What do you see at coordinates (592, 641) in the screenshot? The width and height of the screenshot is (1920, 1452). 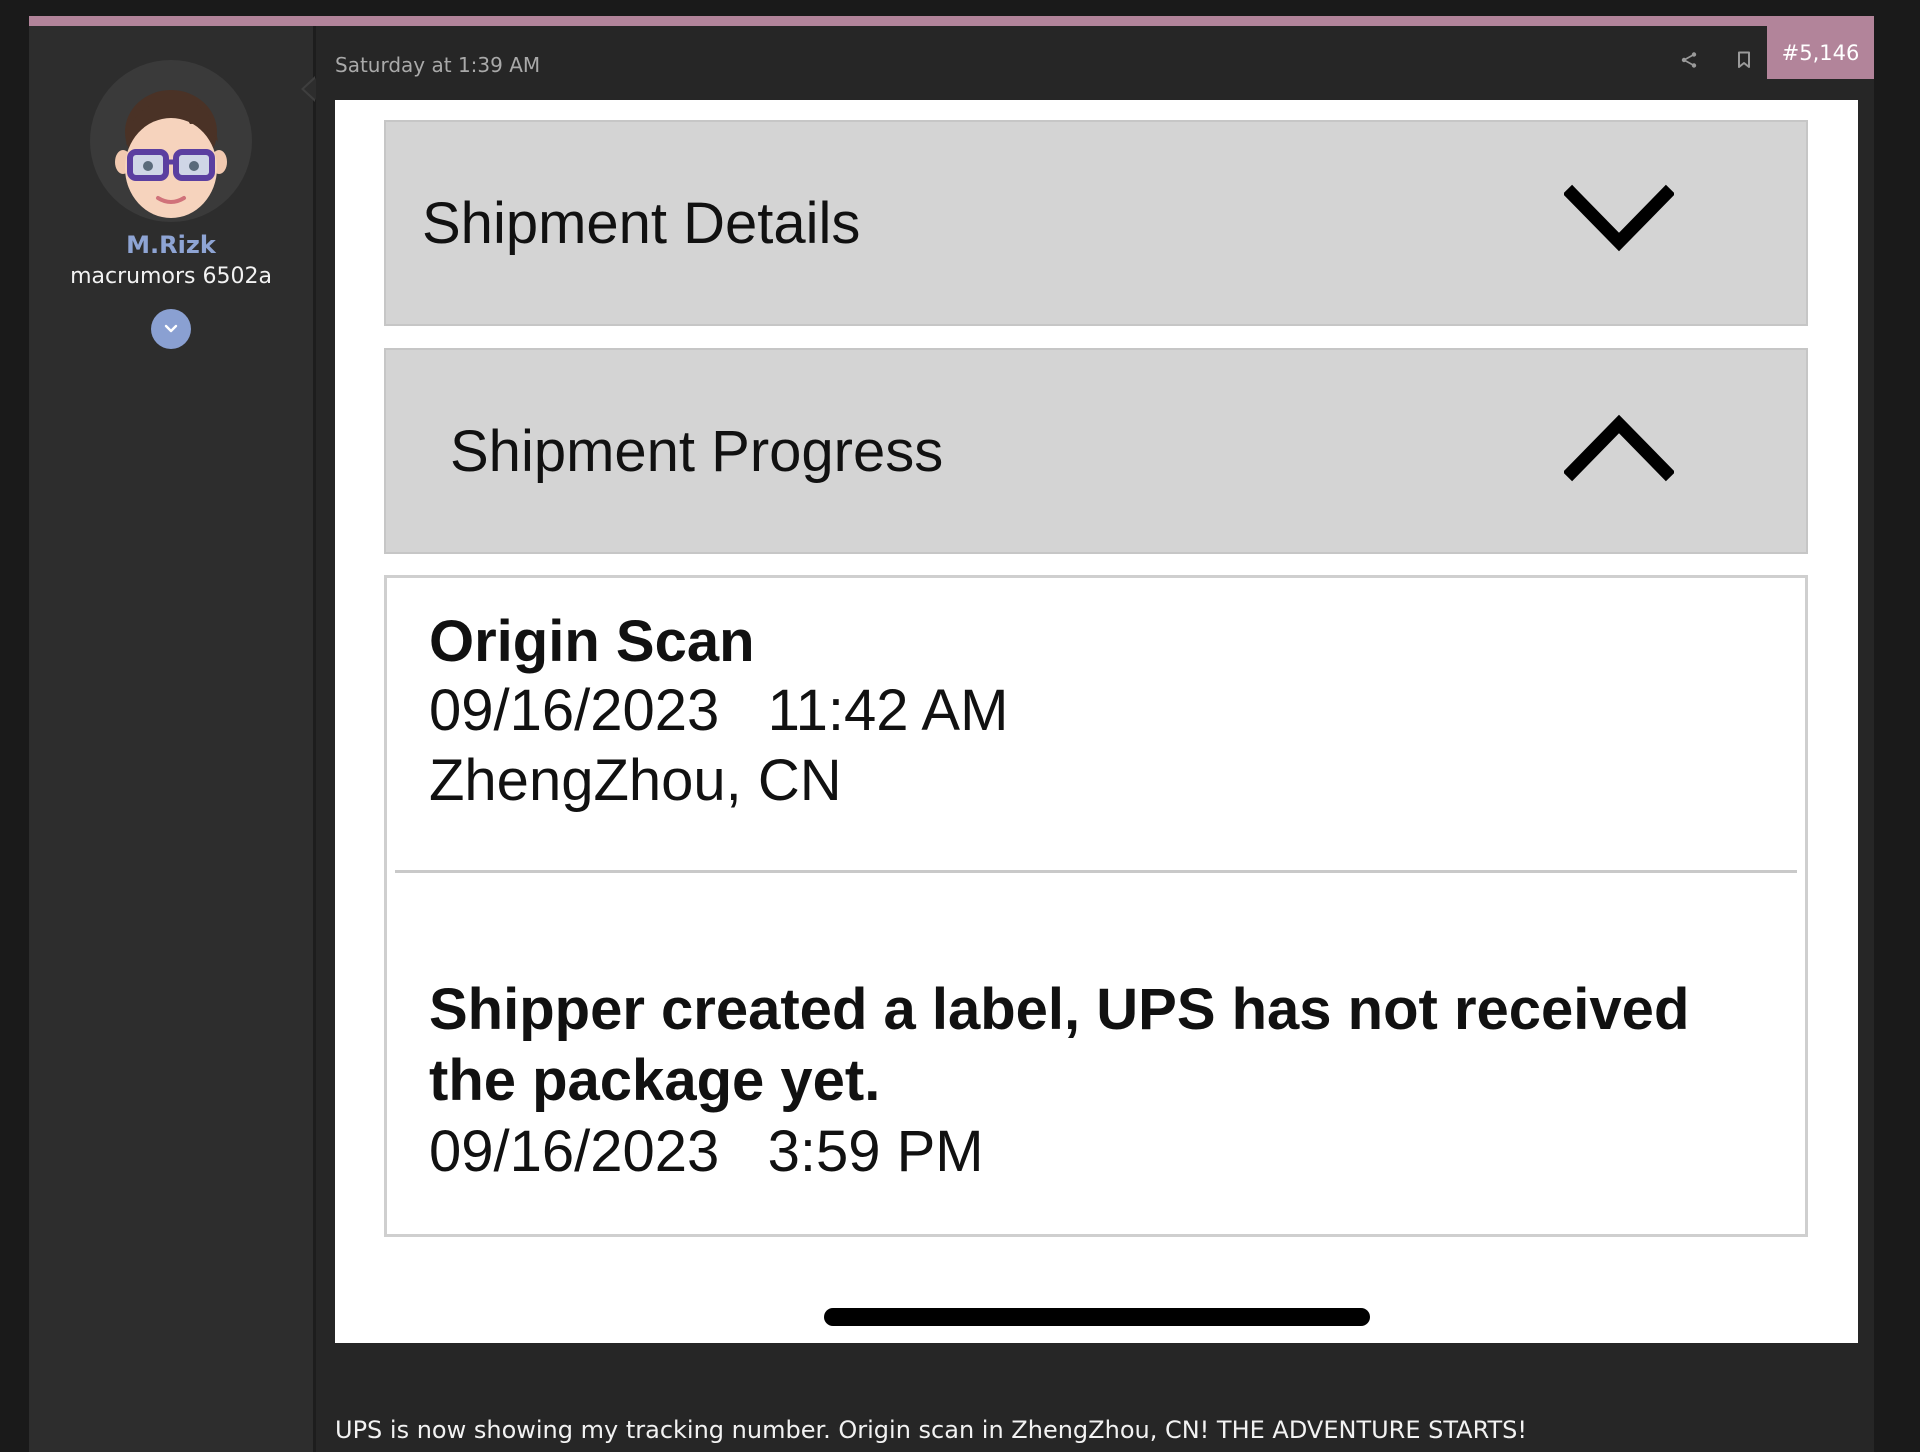 I see `event-heading: Origin Scan` at bounding box center [592, 641].